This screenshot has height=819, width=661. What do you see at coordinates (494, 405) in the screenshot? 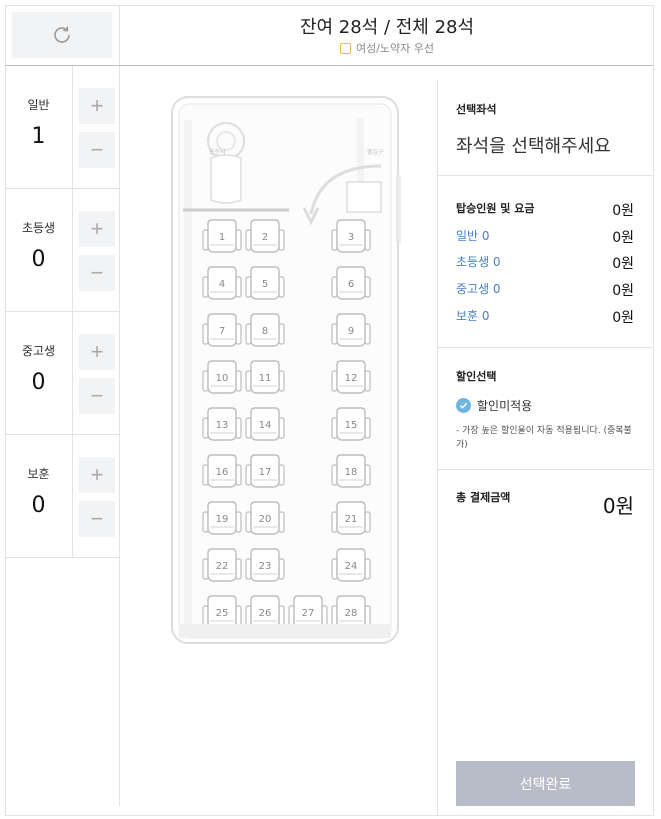
I see `discount-option: 할인미적용` at bounding box center [494, 405].